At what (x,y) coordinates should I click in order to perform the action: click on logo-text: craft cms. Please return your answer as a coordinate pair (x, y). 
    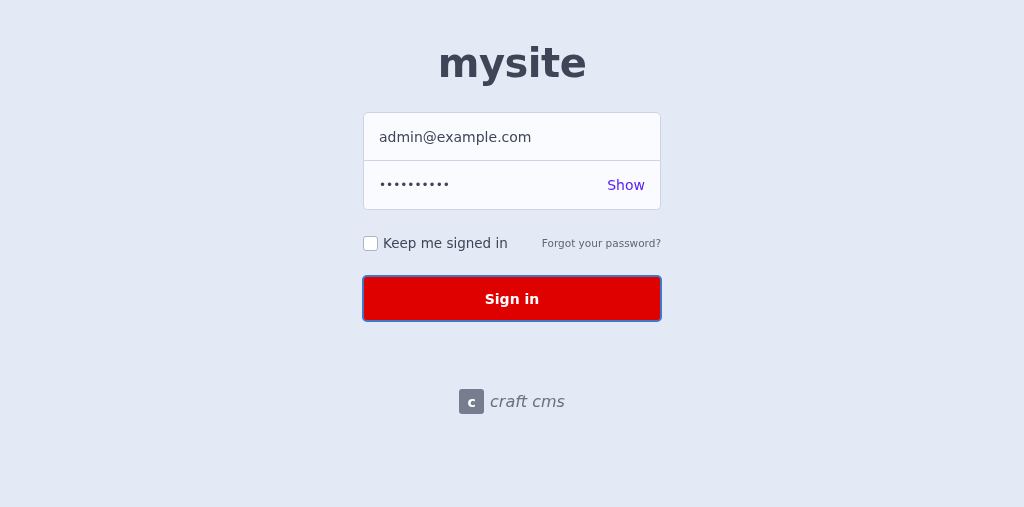
    Looking at the image, I should click on (527, 401).